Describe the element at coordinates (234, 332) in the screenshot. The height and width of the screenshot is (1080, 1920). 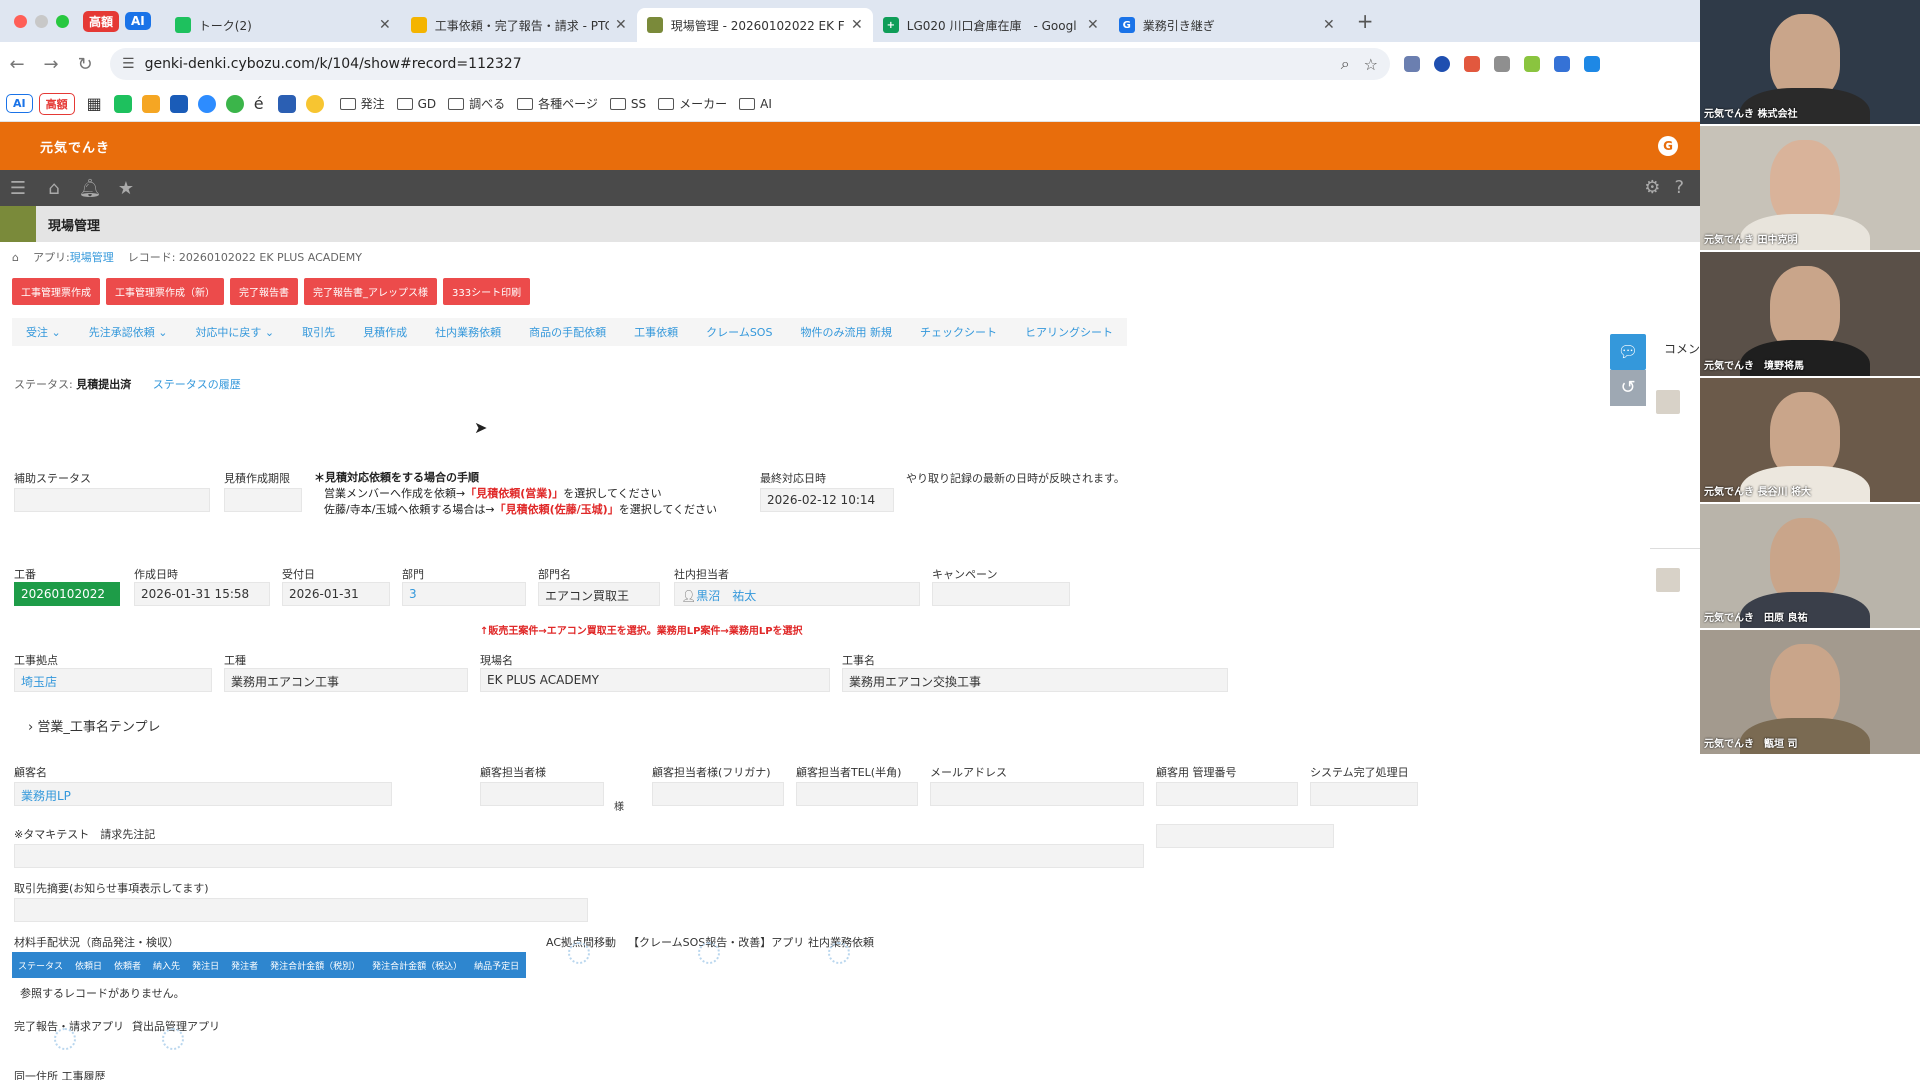
I see `action-revert: 対応中に戻す ⌄` at that location.